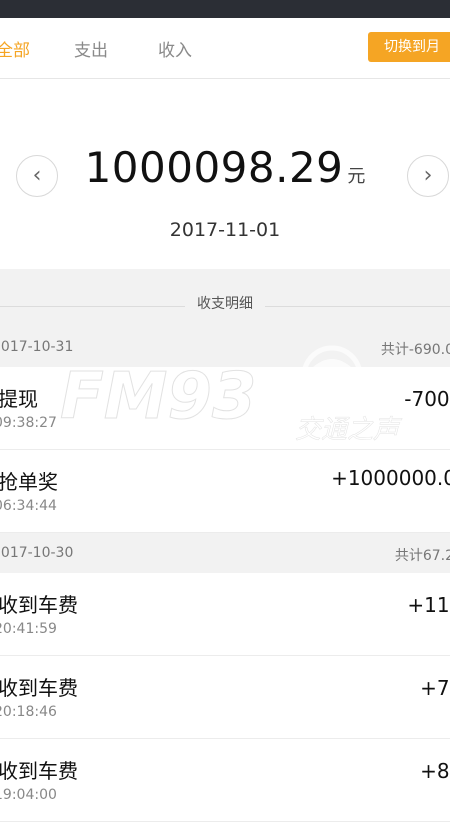  I want to click on transaction-row: 收到车费 19:04:00 +8., so click(225, 780).